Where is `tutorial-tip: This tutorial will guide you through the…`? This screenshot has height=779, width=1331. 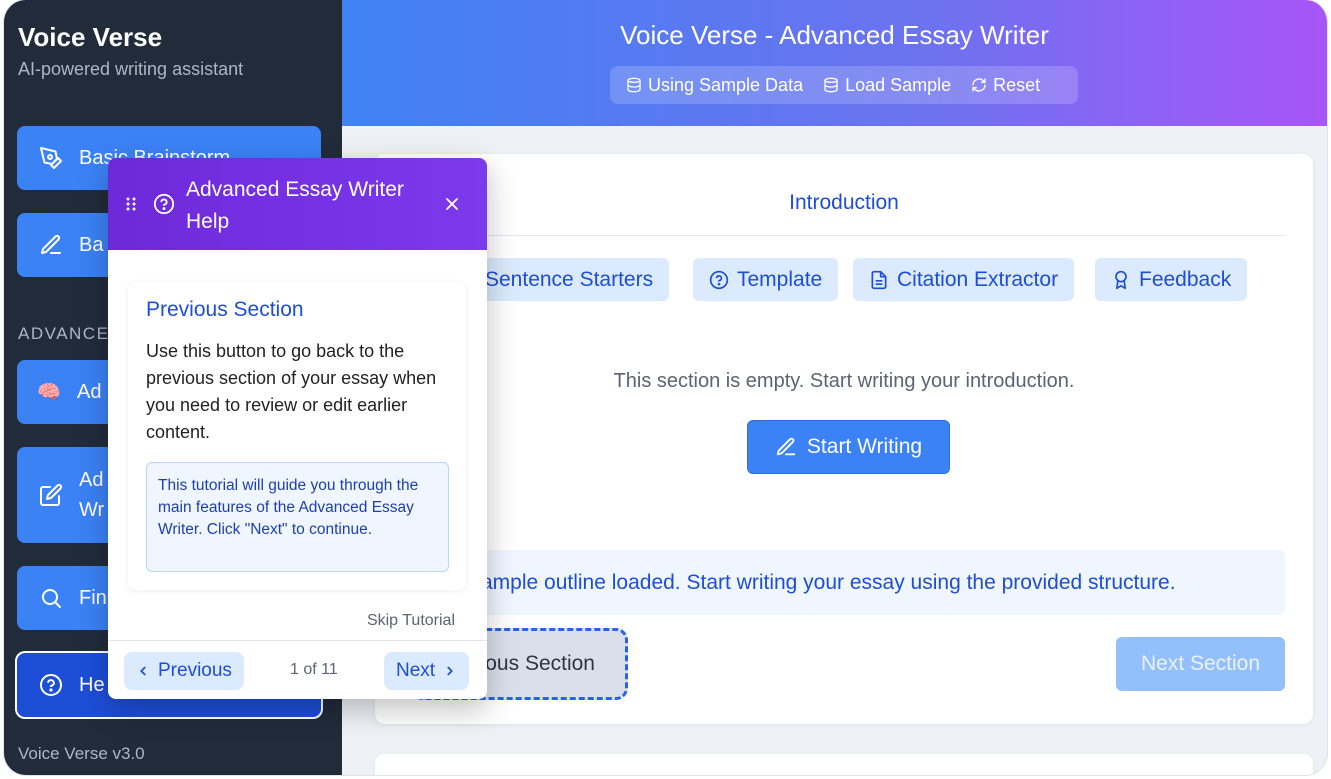
tutorial-tip: This tutorial will guide you through the… is located at coordinates (297, 517).